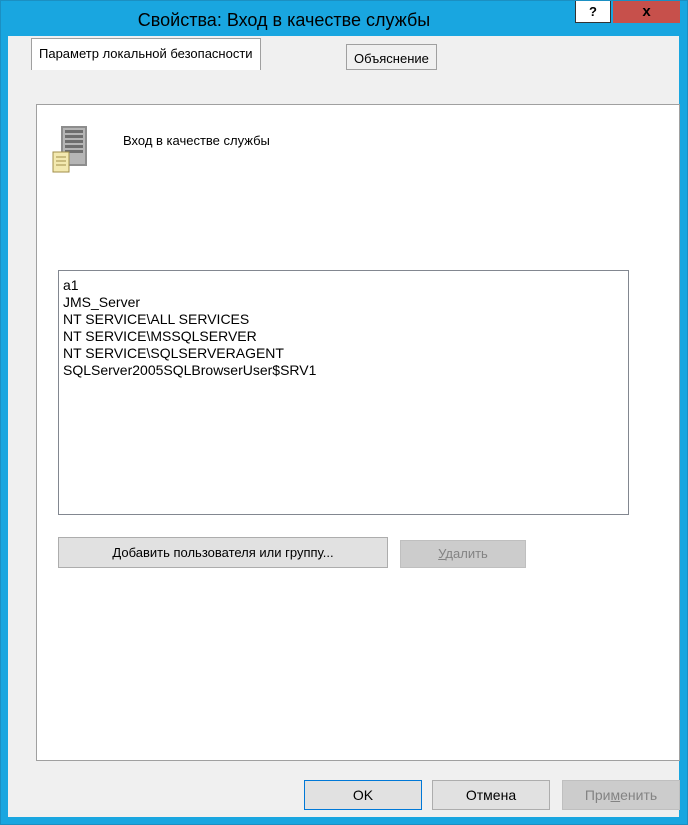 The height and width of the screenshot is (825, 688). Describe the element at coordinates (343, 336) in the screenshot. I see `list-item: NT SERVICE\MSSQLSERVER` at that location.